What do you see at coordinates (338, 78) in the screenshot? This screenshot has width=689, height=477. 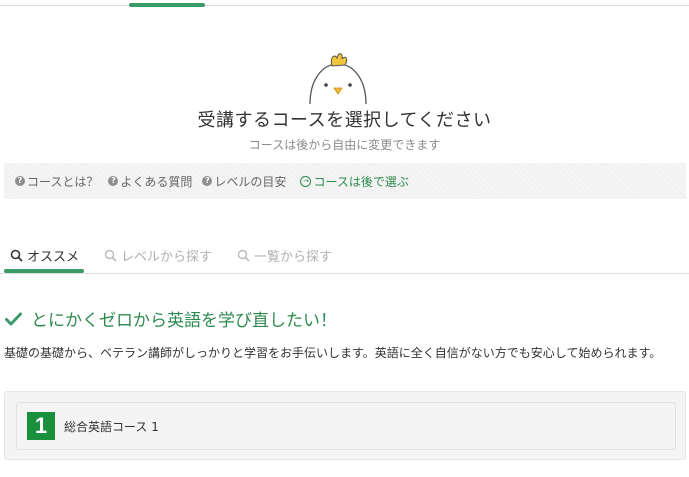 I see `chick-mascot-icon` at bounding box center [338, 78].